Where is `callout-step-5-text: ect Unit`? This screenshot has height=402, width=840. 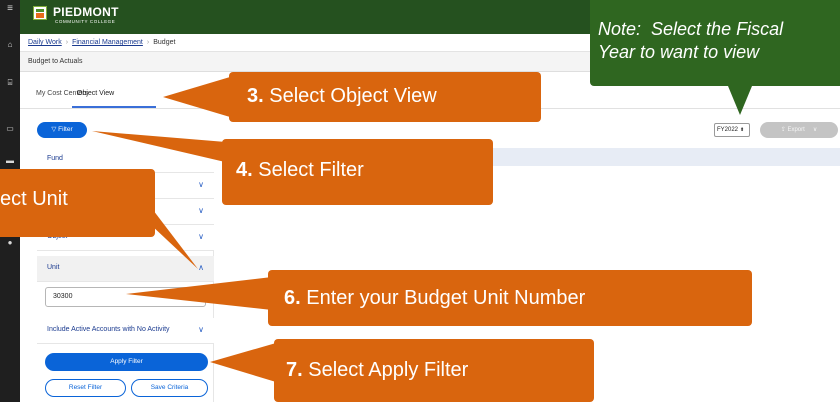
callout-step-5-text: ect Unit is located at coordinates (34, 199).